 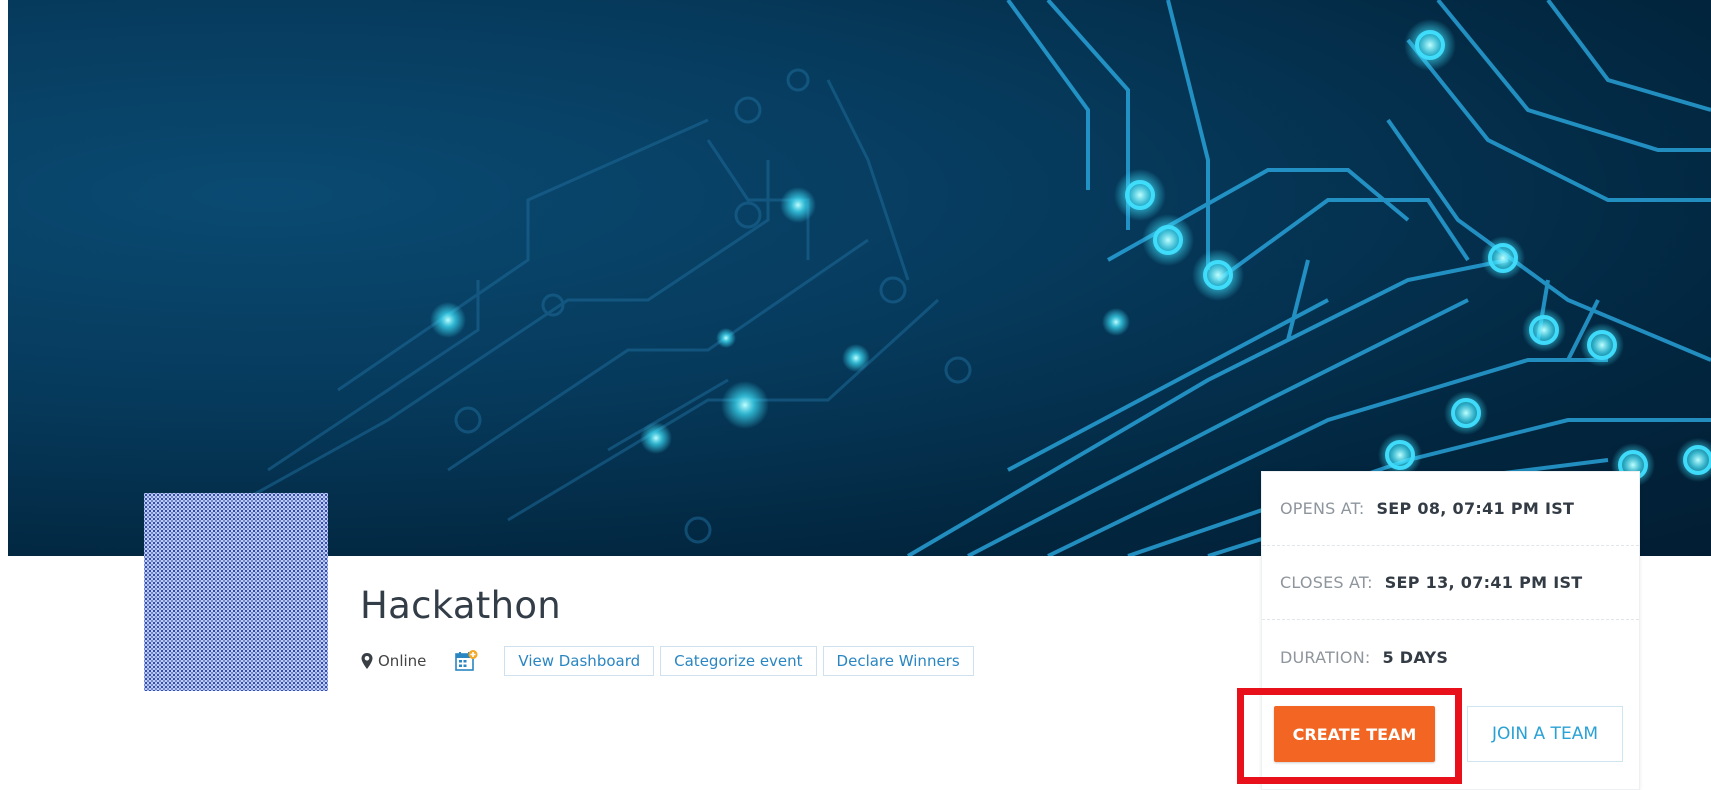 I want to click on closes-at-value: SEP 13, 07:41 PM IST, so click(x=1483, y=582).